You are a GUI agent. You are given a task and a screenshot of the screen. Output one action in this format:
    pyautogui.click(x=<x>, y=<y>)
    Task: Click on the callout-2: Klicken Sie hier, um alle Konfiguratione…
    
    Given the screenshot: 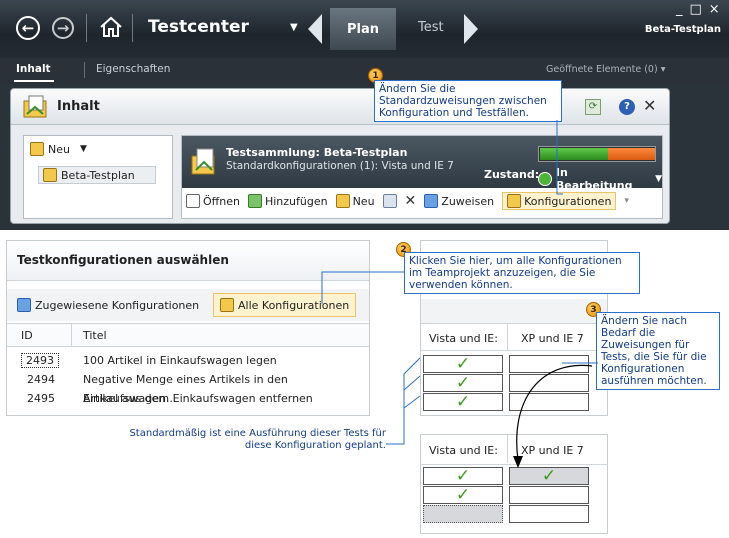 What is the action you would take?
    pyautogui.click(x=522, y=273)
    